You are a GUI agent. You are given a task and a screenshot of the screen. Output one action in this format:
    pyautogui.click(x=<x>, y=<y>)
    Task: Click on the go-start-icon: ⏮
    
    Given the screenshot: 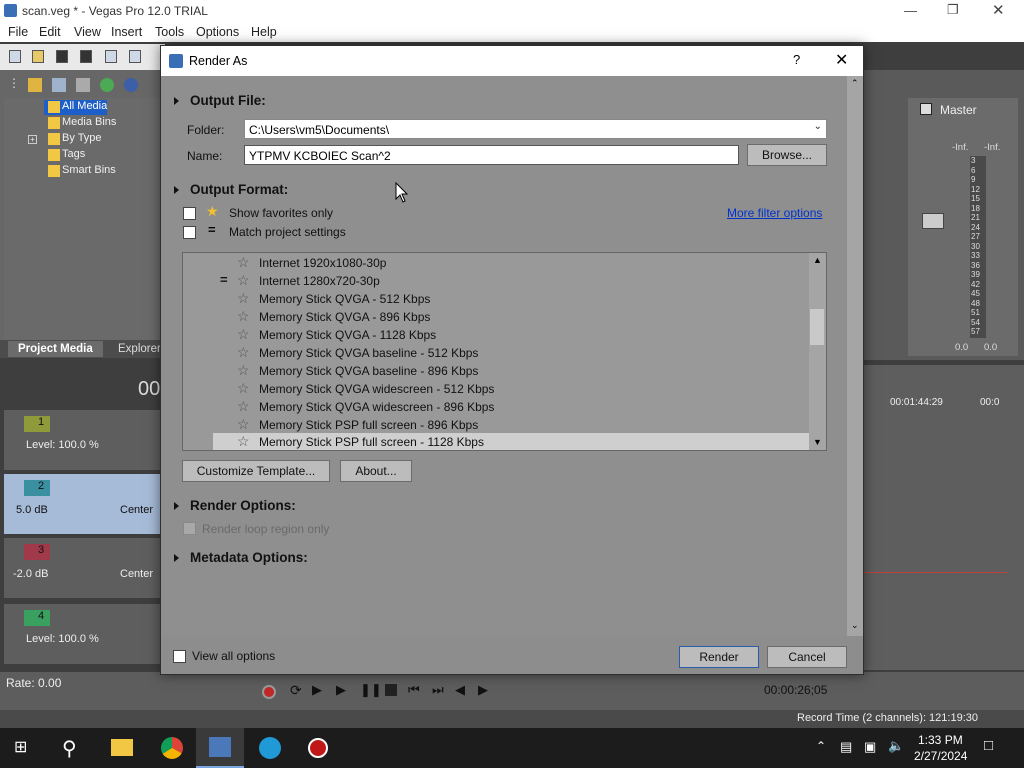 What is the action you would take?
    pyautogui.click(x=414, y=690)
    